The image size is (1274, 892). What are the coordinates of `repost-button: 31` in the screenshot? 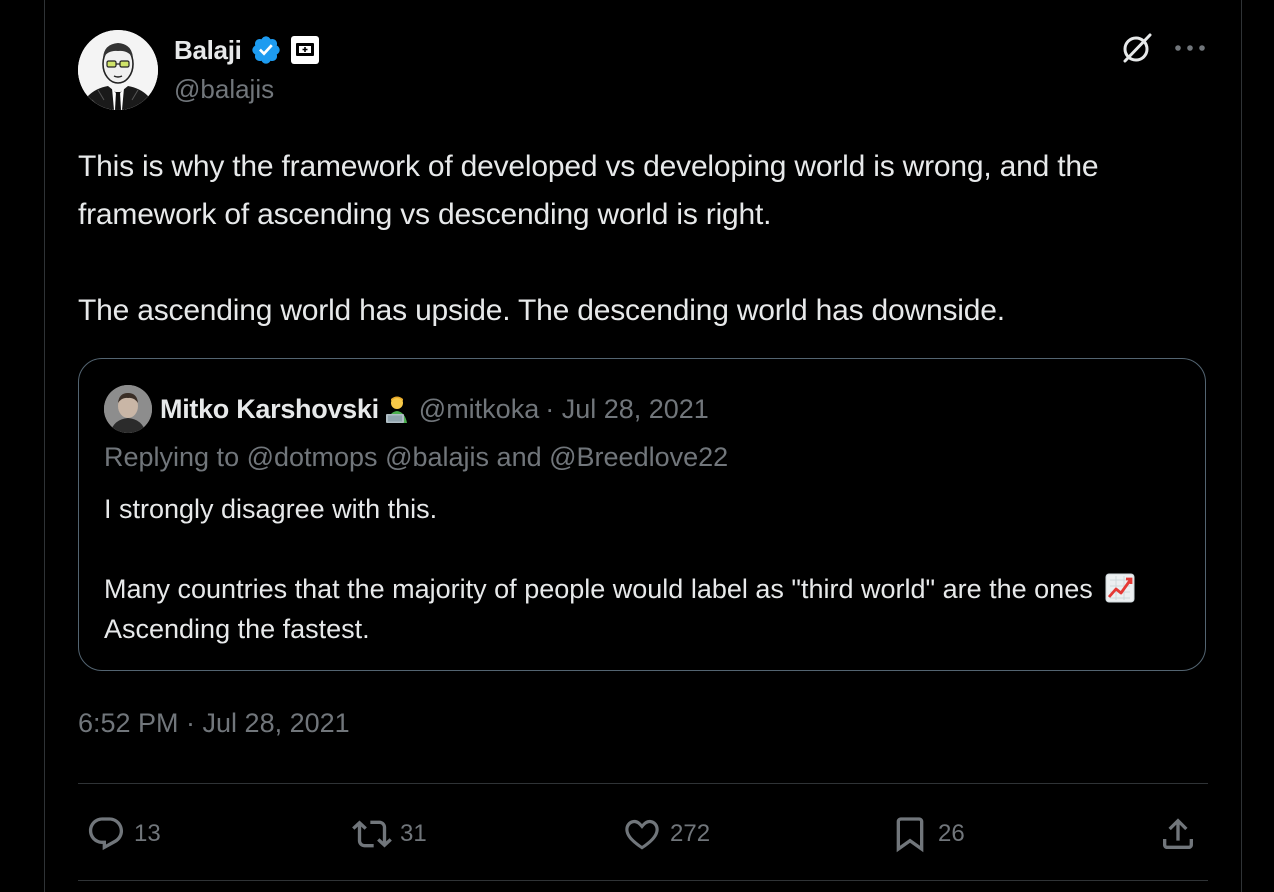 It's located at (389, 834).